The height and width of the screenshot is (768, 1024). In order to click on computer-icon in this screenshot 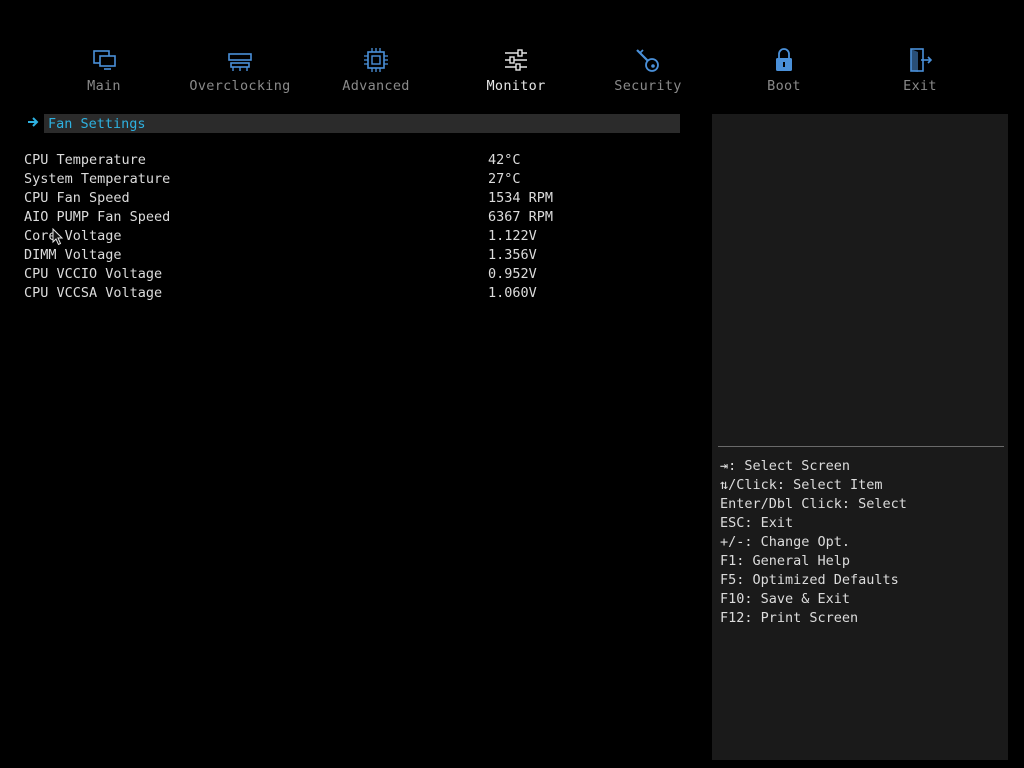, I will do `click(104, 60)`.